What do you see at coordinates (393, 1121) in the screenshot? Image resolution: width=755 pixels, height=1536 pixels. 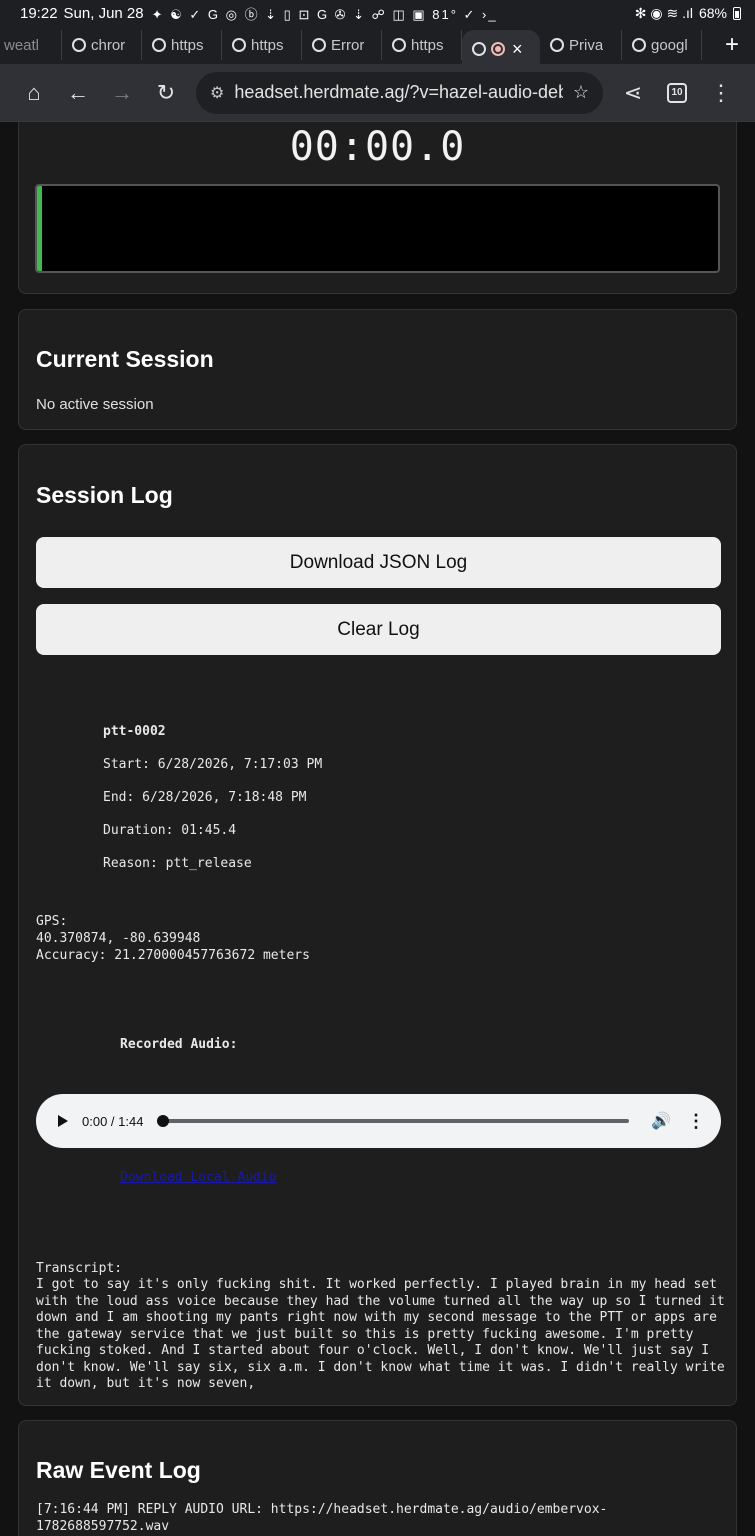 I see `audio-seek-bar` at bounding box center [393, 1121].